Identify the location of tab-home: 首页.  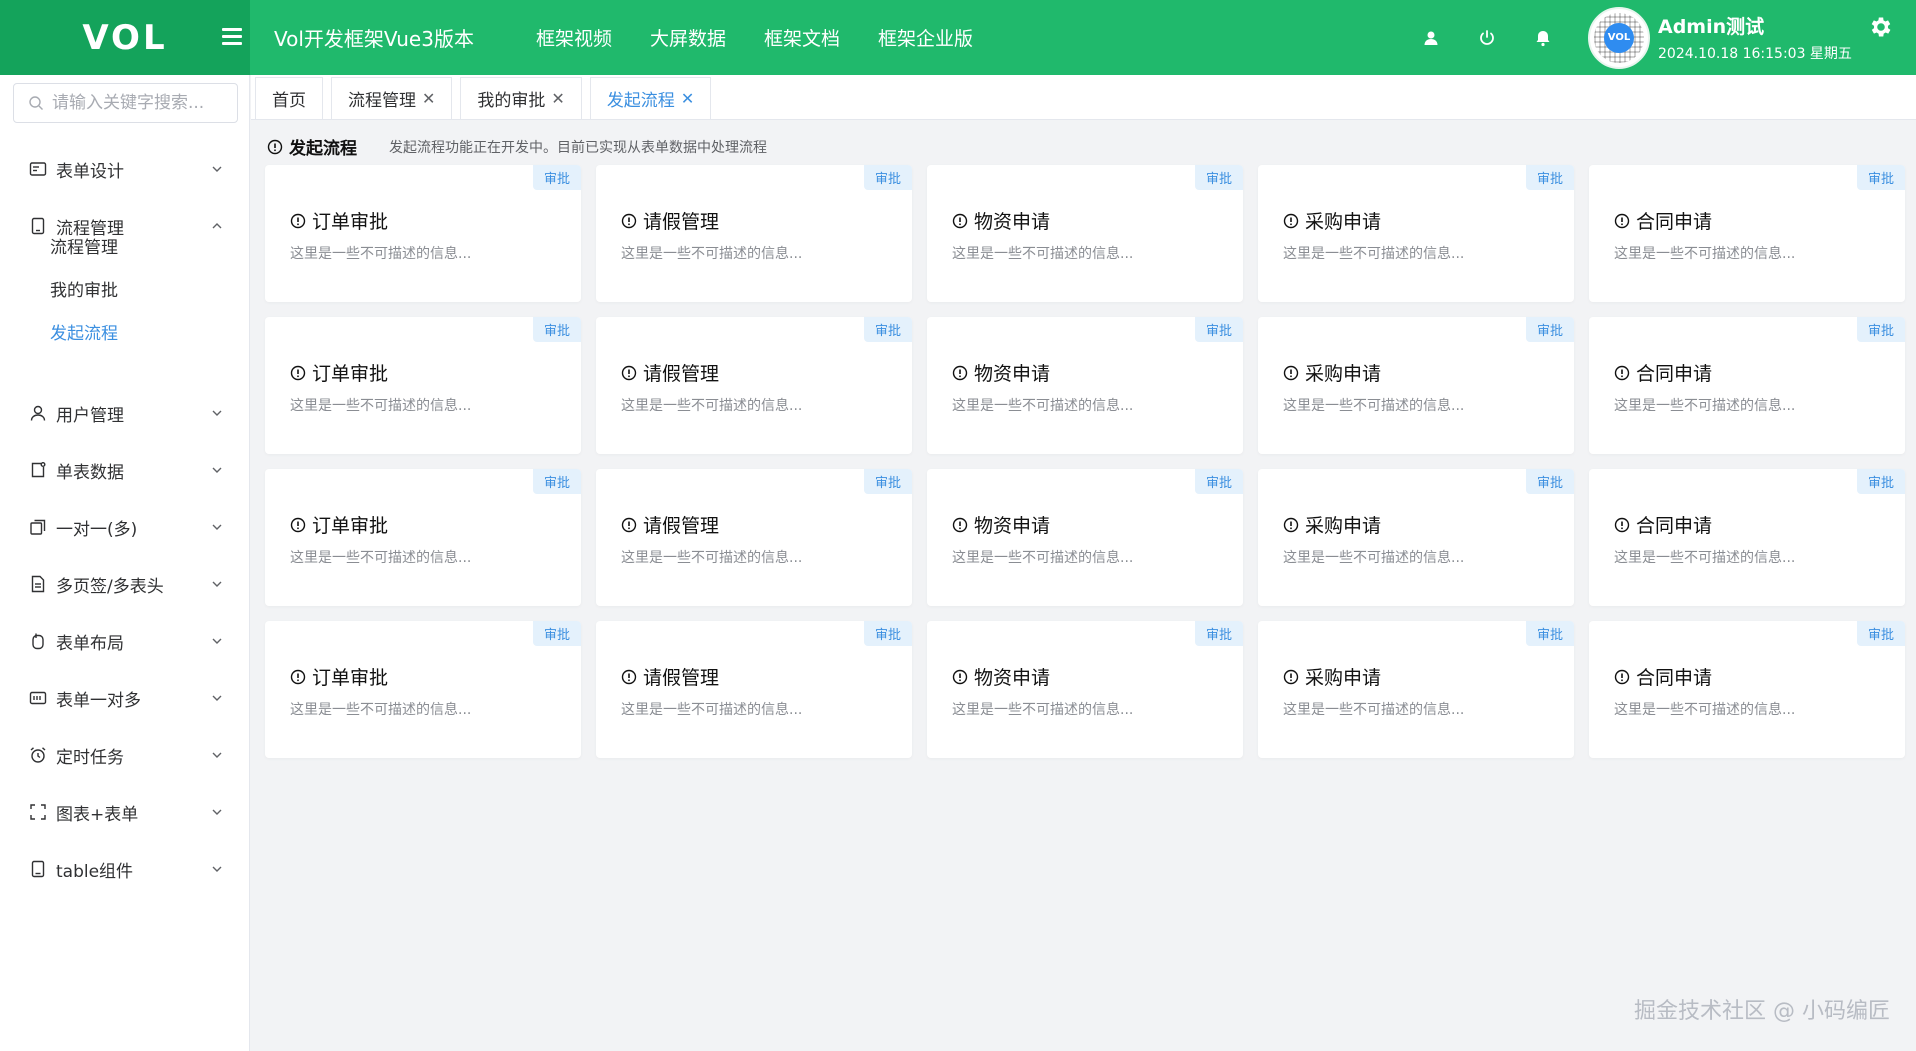
(289, 98).